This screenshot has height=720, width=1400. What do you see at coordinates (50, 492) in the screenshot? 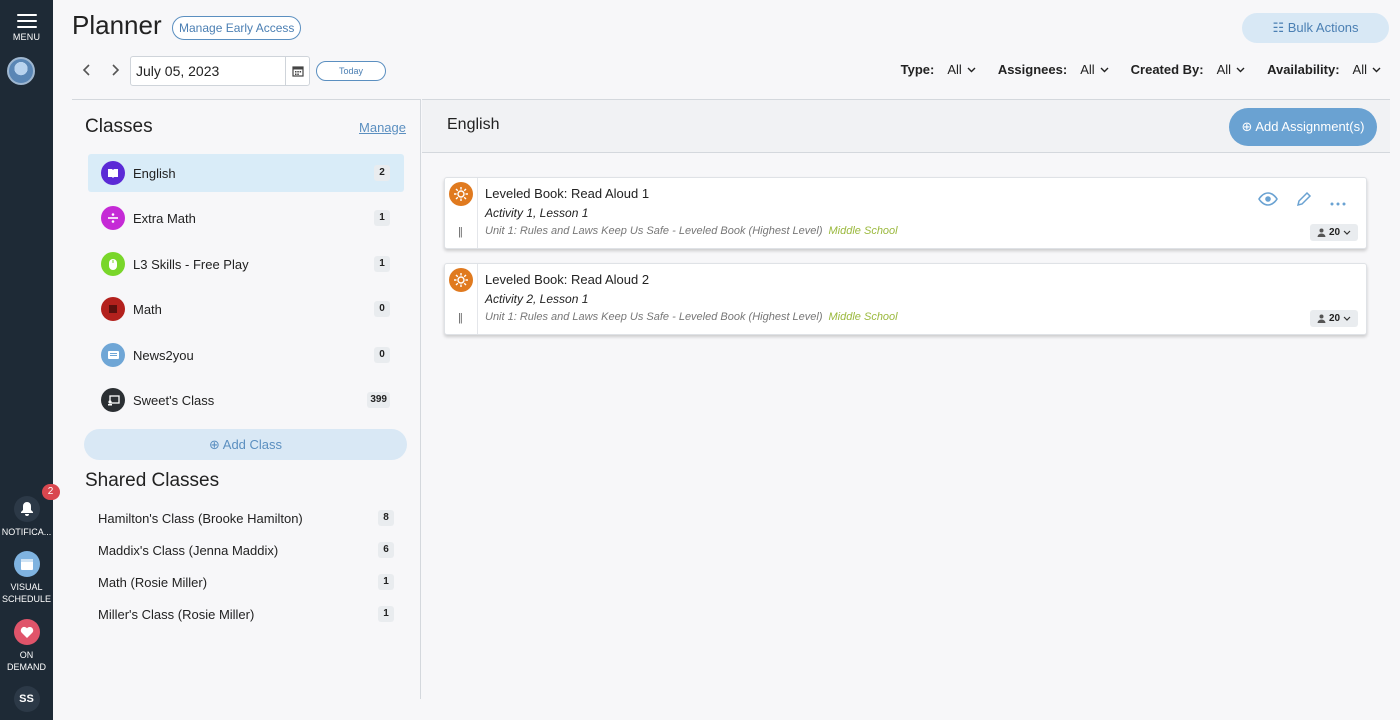
I see `notification-count-badge: 2` at bounding box center [50, 492].